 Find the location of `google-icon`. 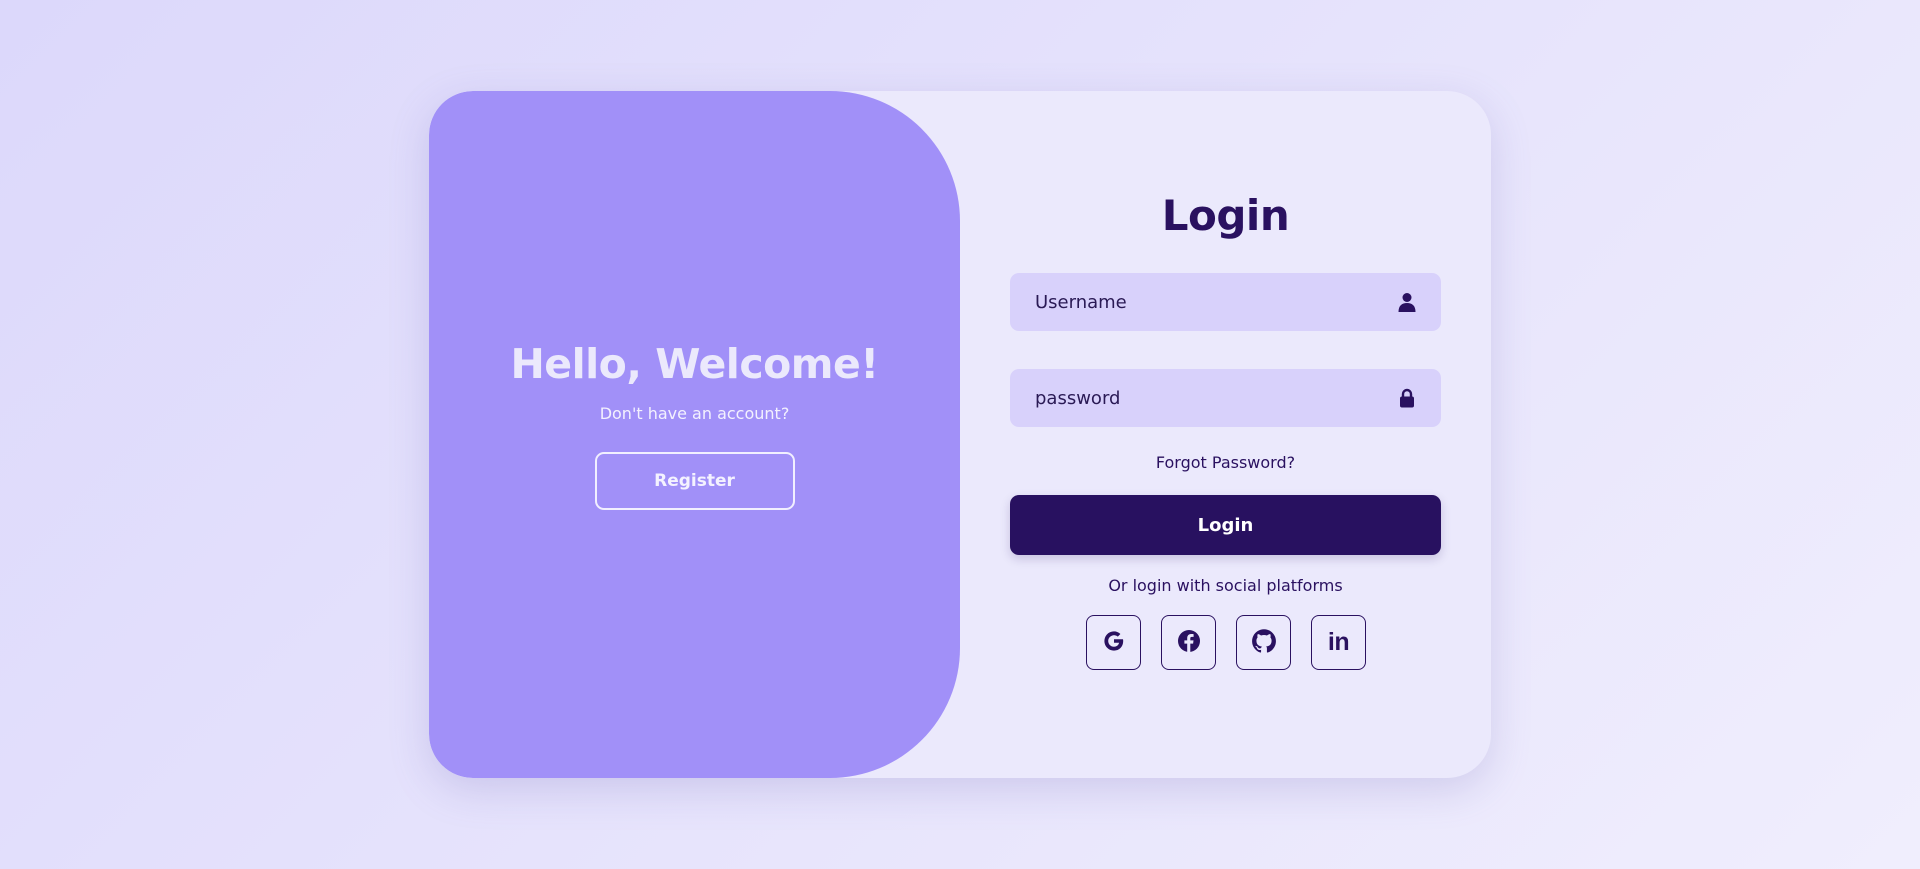

google-icon is located at coordinates (1114, 642).